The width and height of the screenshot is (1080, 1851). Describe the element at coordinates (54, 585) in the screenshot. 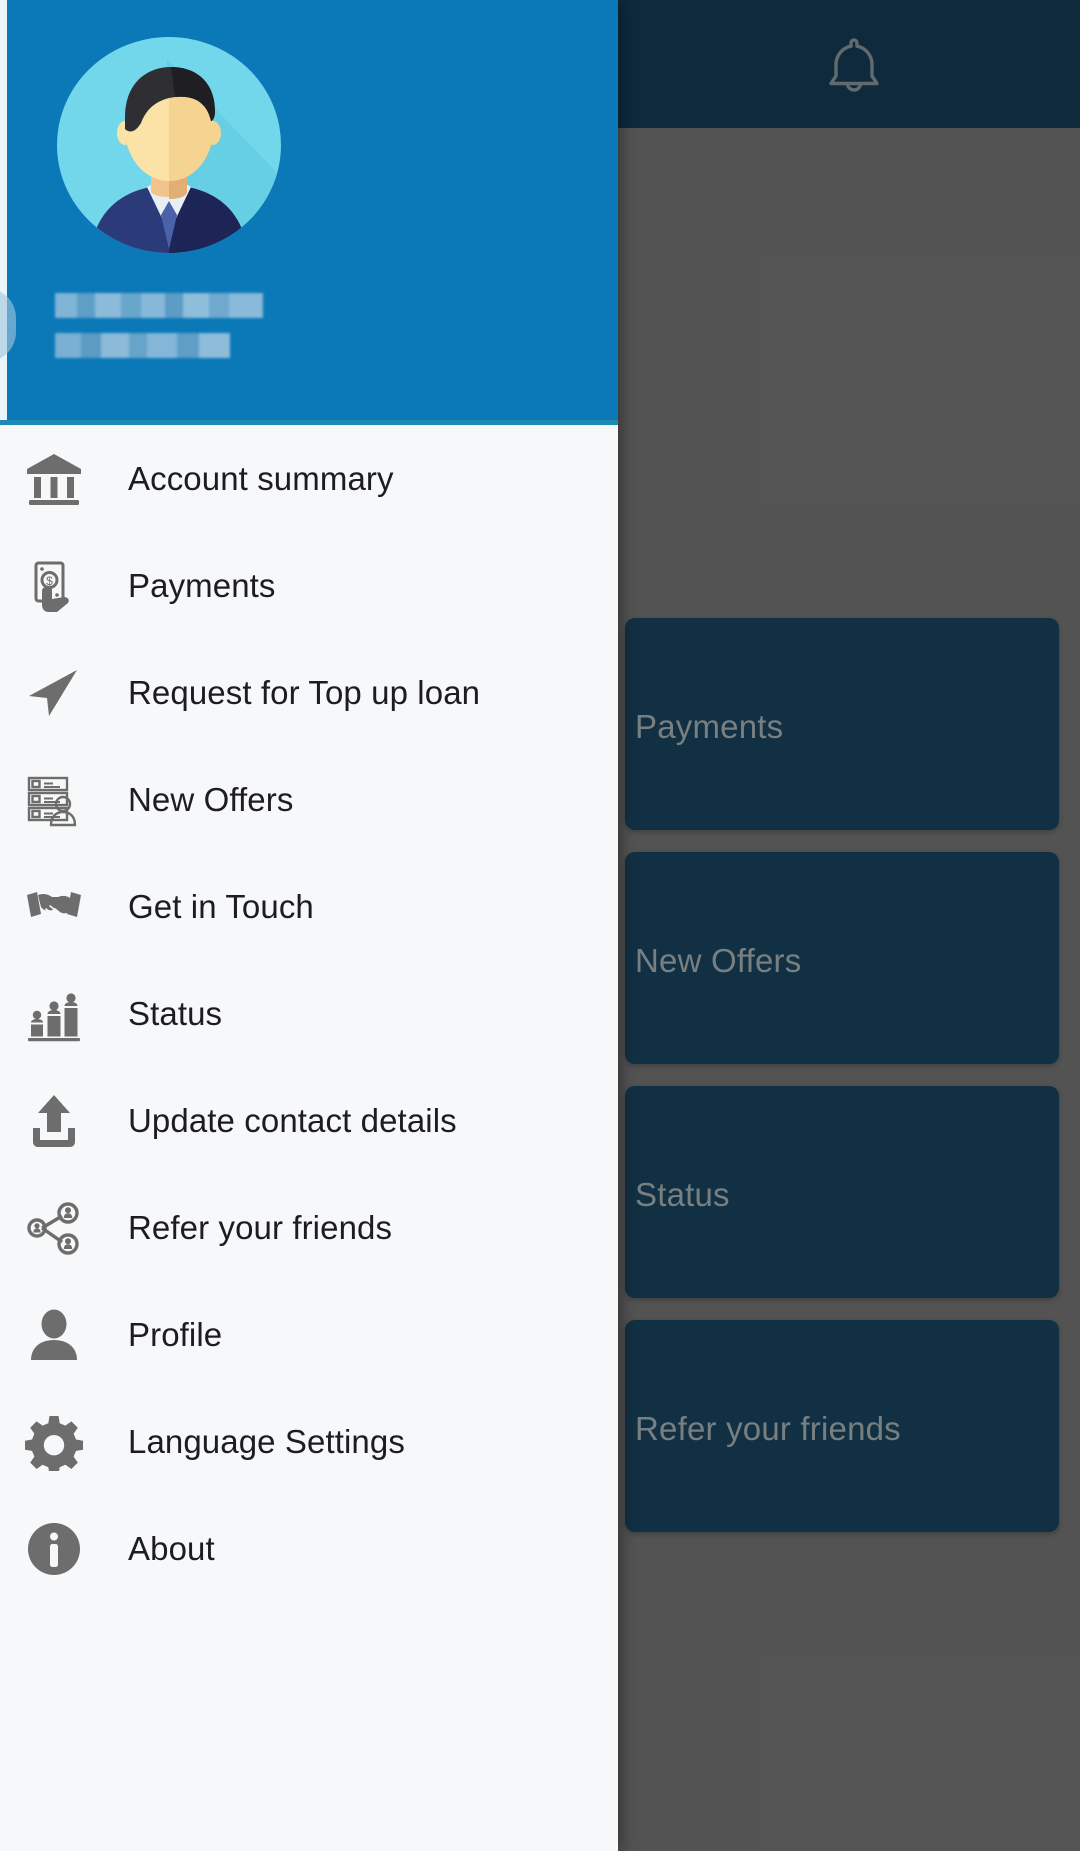

I see `hand-money-icon: $` at that location.